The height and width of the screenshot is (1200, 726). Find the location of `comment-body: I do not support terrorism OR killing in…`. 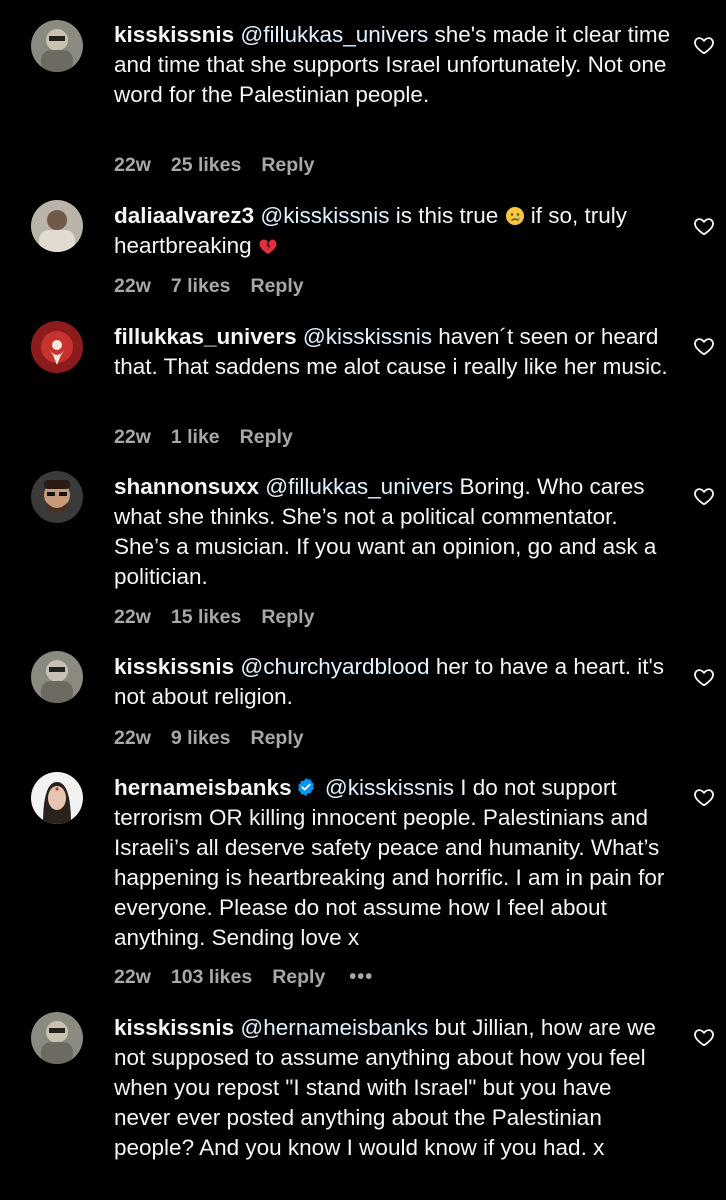

comment-body: I do not support terrorism OR killing in… is located at coordinates (389, 862).